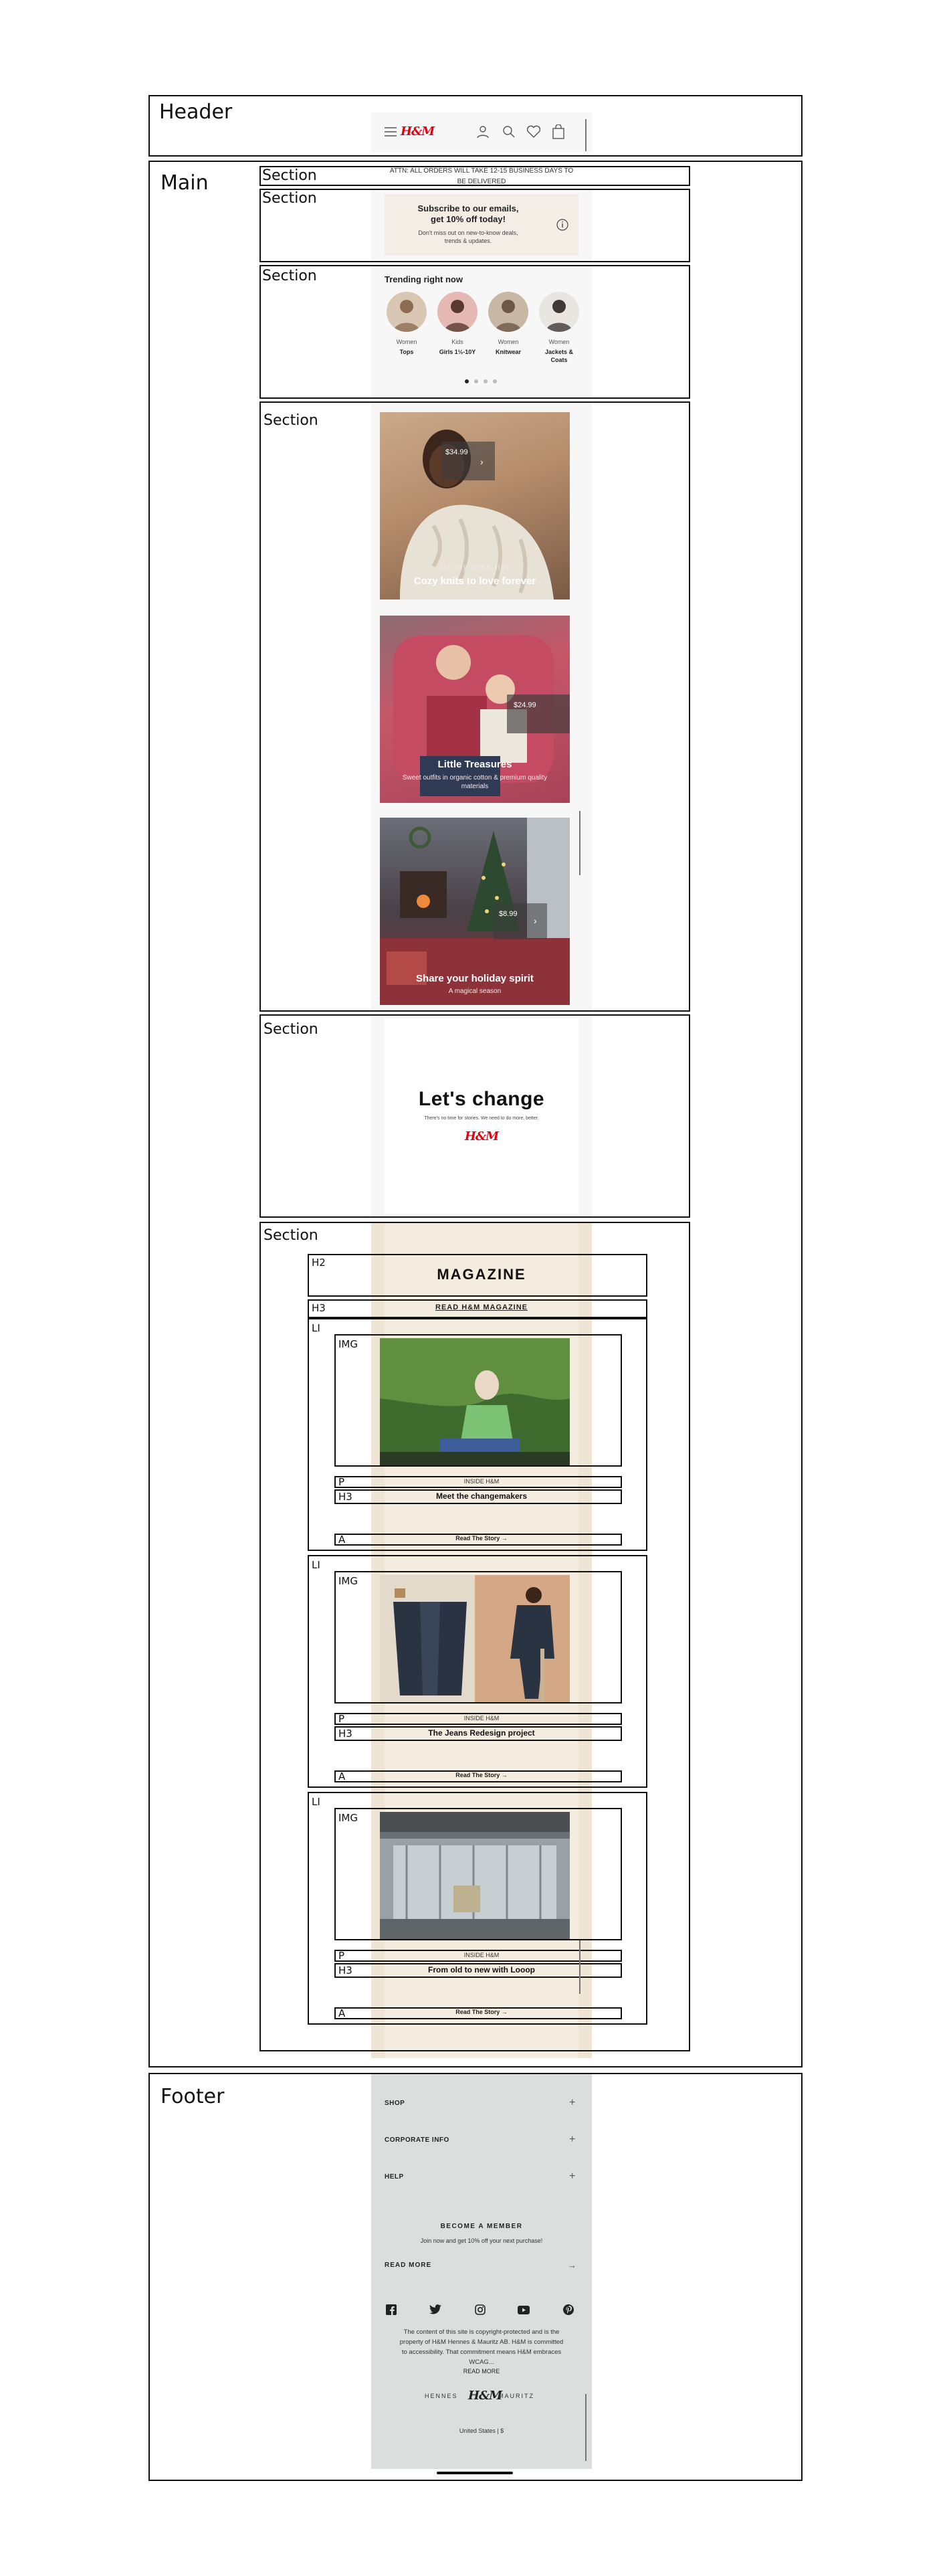 This screenshot has width=951, height=2576. What do you see at coordinates (319, 1263) in the screenshot?
I see `h2-wire-label: H2` at bounding box center [319, 1263].